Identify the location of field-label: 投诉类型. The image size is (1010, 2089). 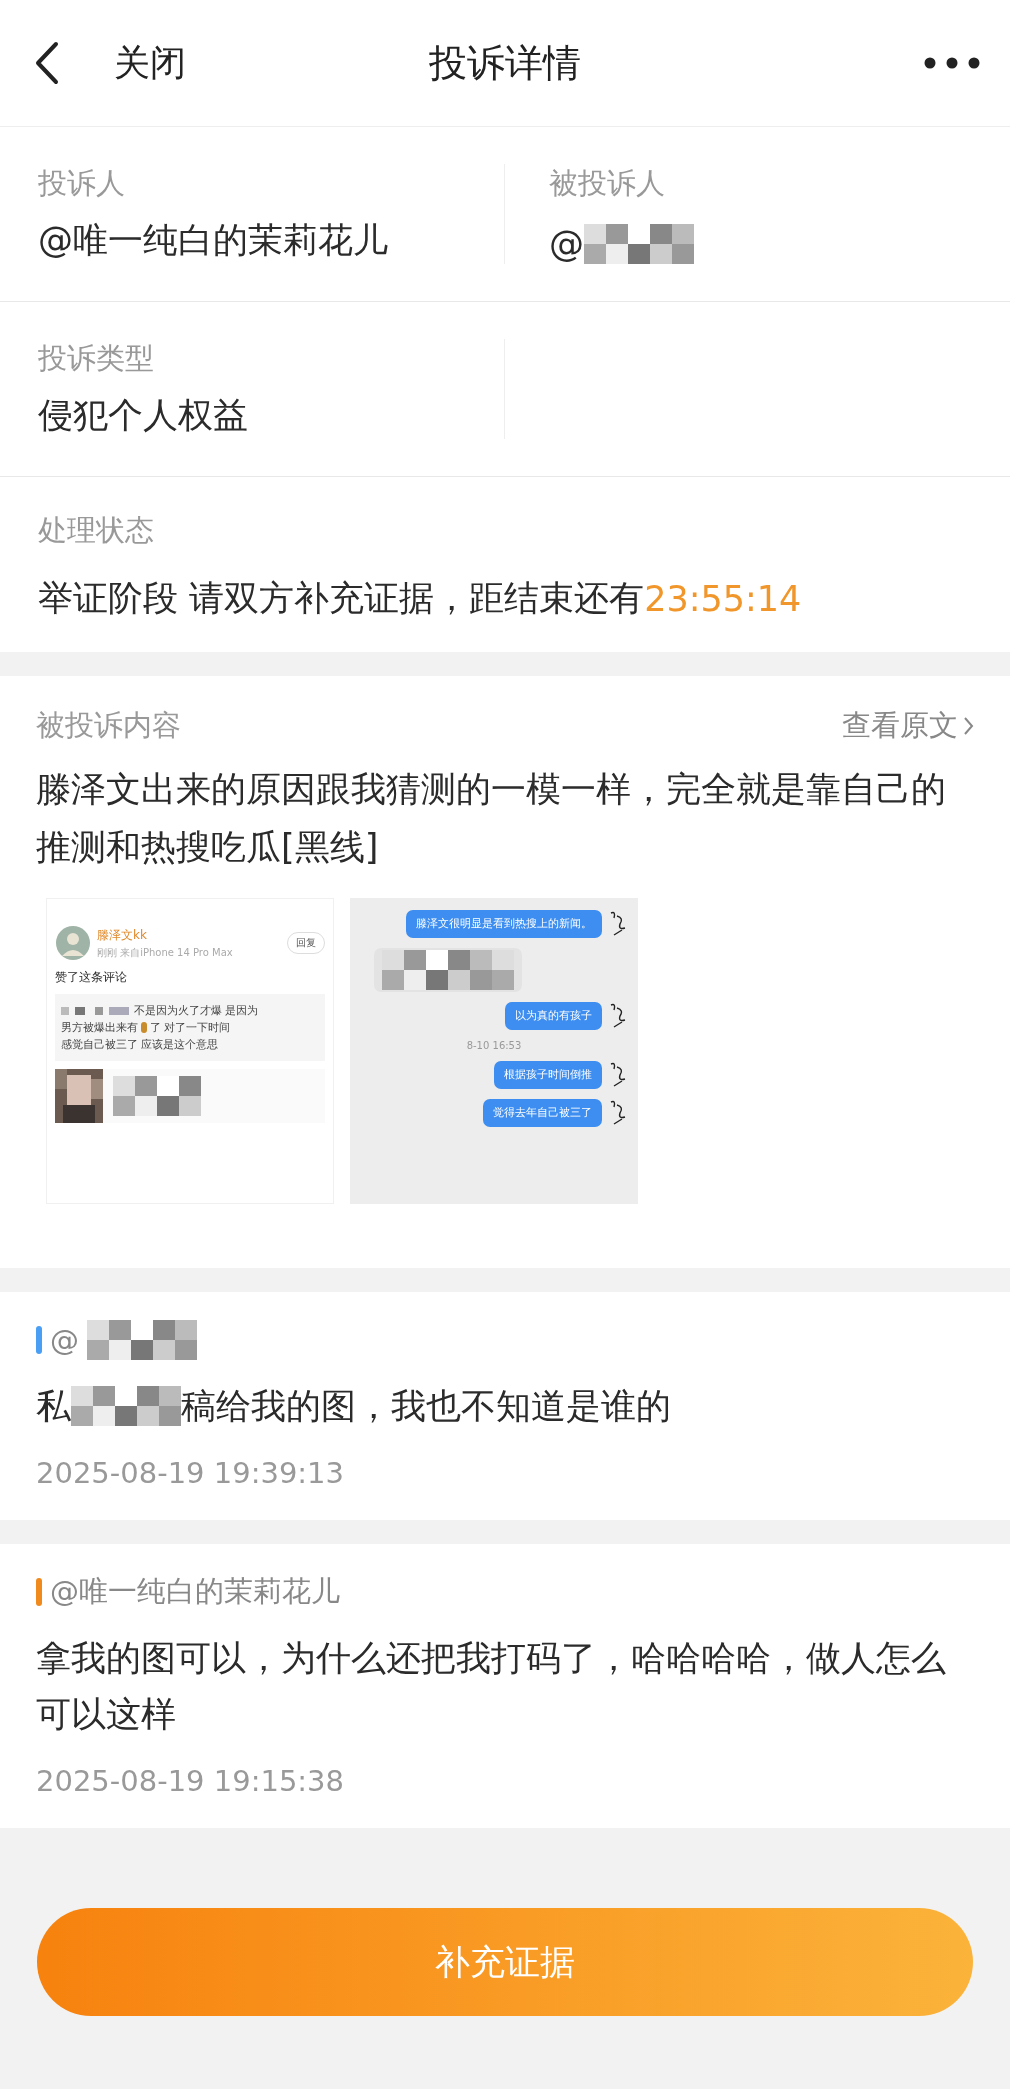
(96, 358).